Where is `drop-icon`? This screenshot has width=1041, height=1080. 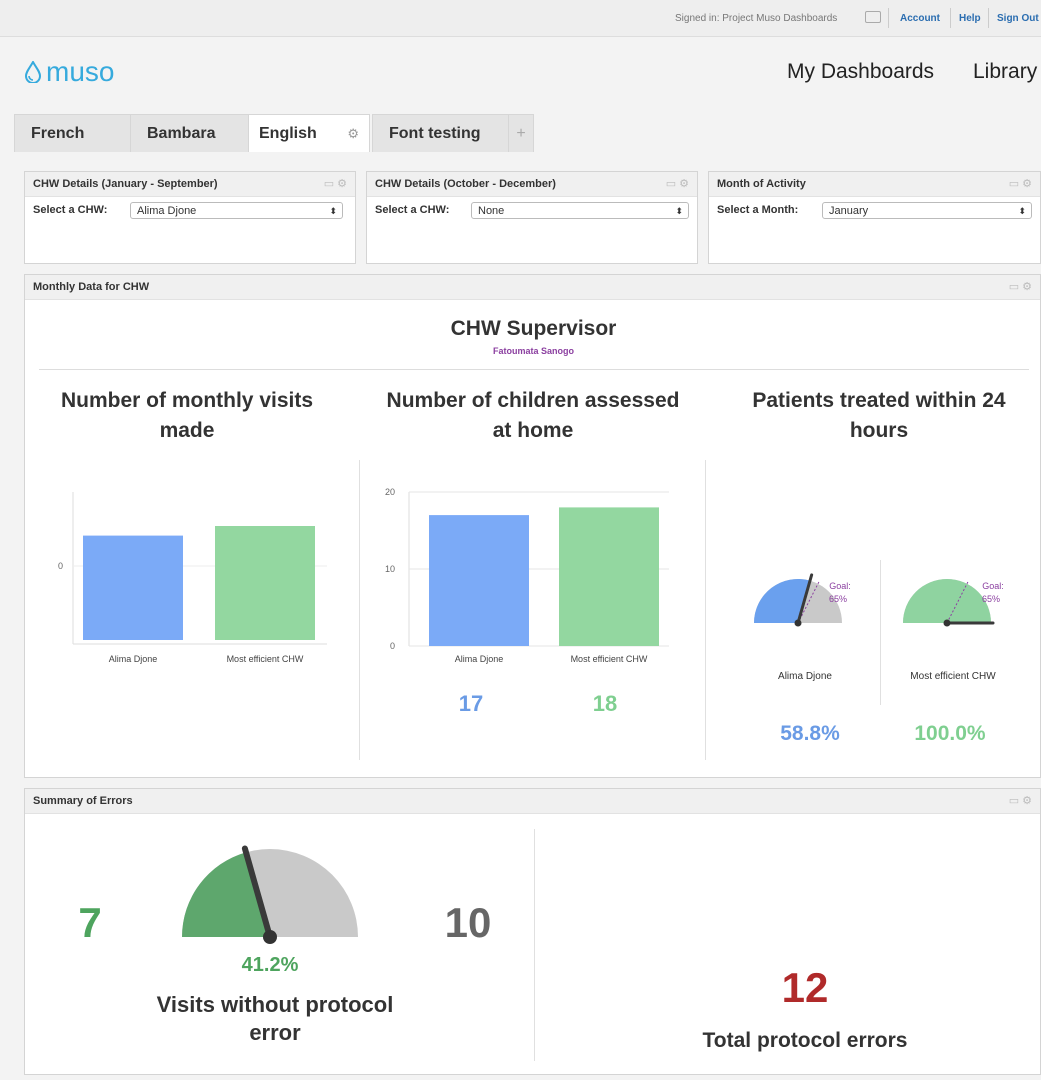
drop-icon is located at coordinates (33, 72).